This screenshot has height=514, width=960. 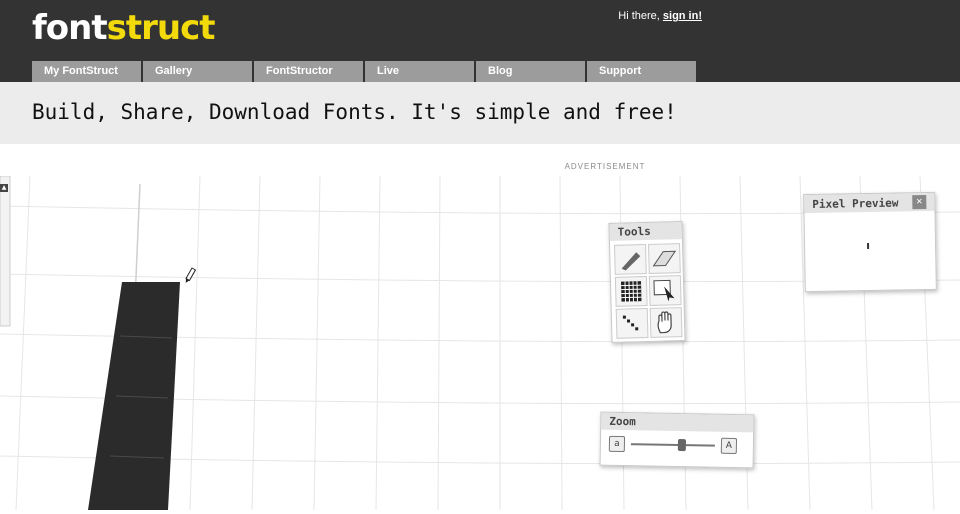 What do you see at coordinates (672, 445) in the screenshot?
I see `zoom-slider-track` at bounding box center [672, 445].